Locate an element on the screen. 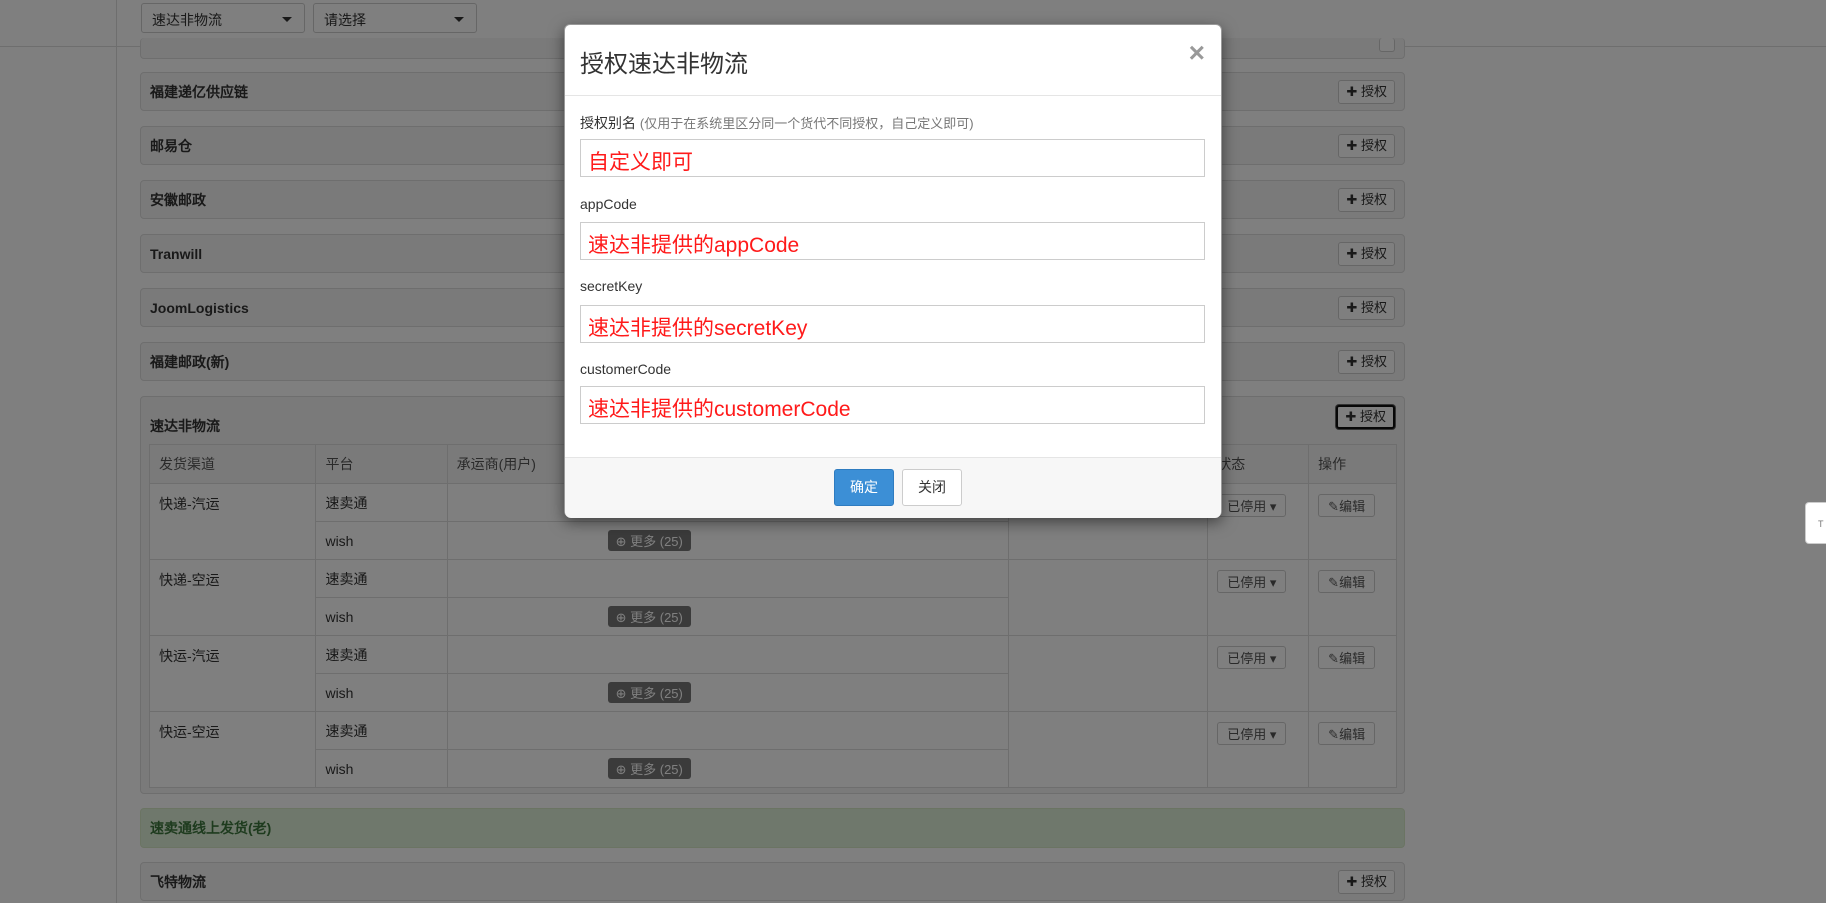  secretkey-label: secretKey is located at coordinates (611, 286).